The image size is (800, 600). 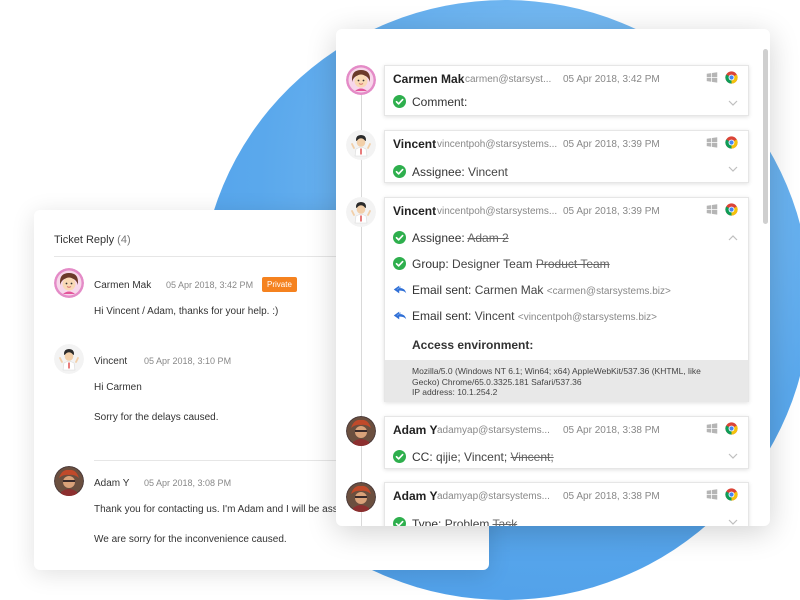 I want to click on change-label: CC: qijie; Vincent; Vincent;, so click(x=483, y=457).